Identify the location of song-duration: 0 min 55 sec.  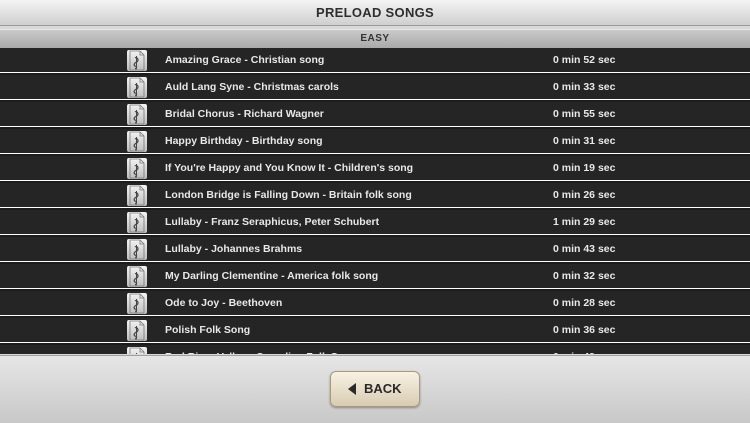
(584, 114).